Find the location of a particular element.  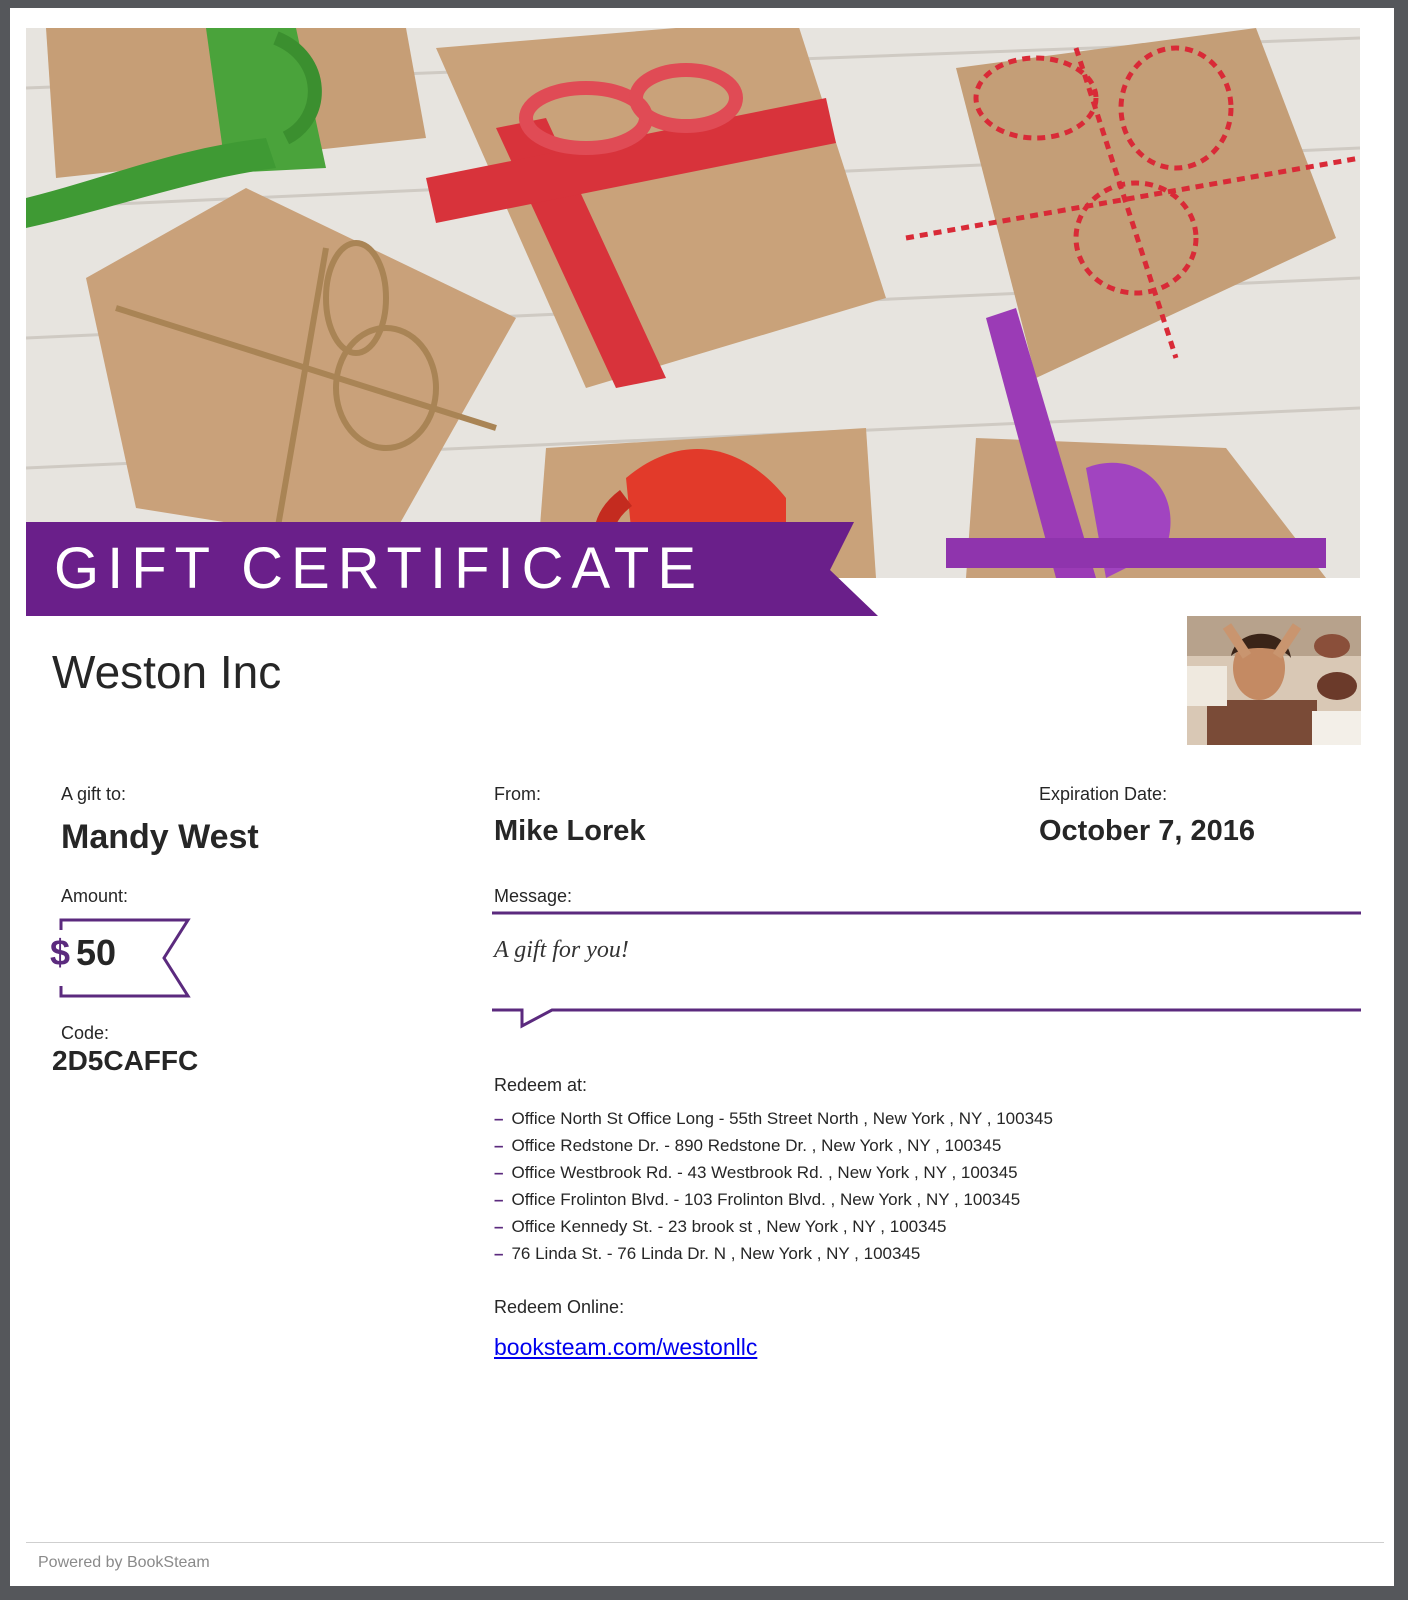

expiration-label: Expiration Date: is located at coordinates (1103, 794).